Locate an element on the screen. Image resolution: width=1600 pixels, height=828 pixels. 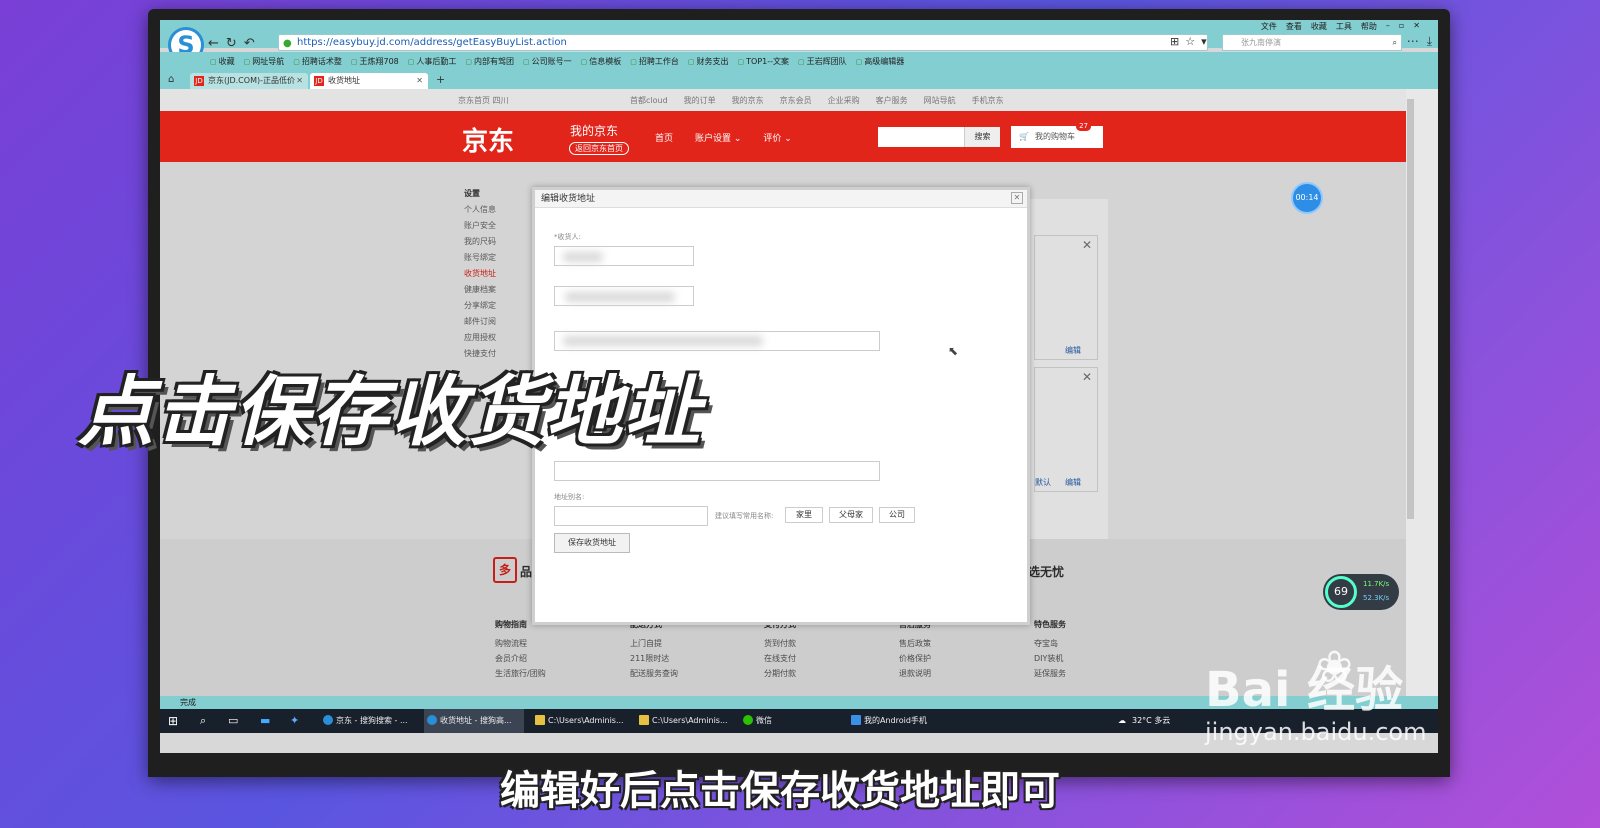
taskbar-app: 我的Android手机 is located at coordinates (898, 721).